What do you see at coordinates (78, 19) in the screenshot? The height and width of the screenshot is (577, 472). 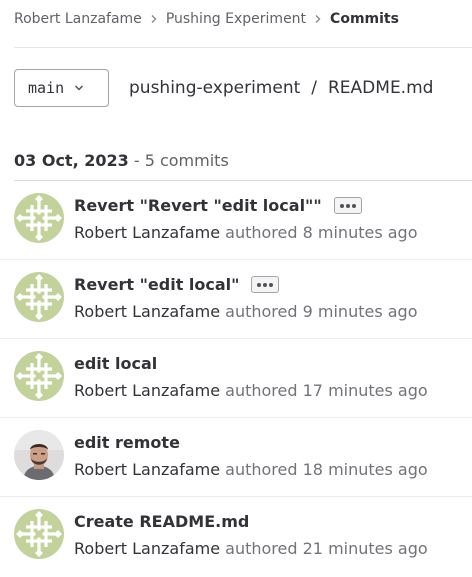 I see `breadcrumb-user: Robert Lanzafame` at bounding box center [78, 19].